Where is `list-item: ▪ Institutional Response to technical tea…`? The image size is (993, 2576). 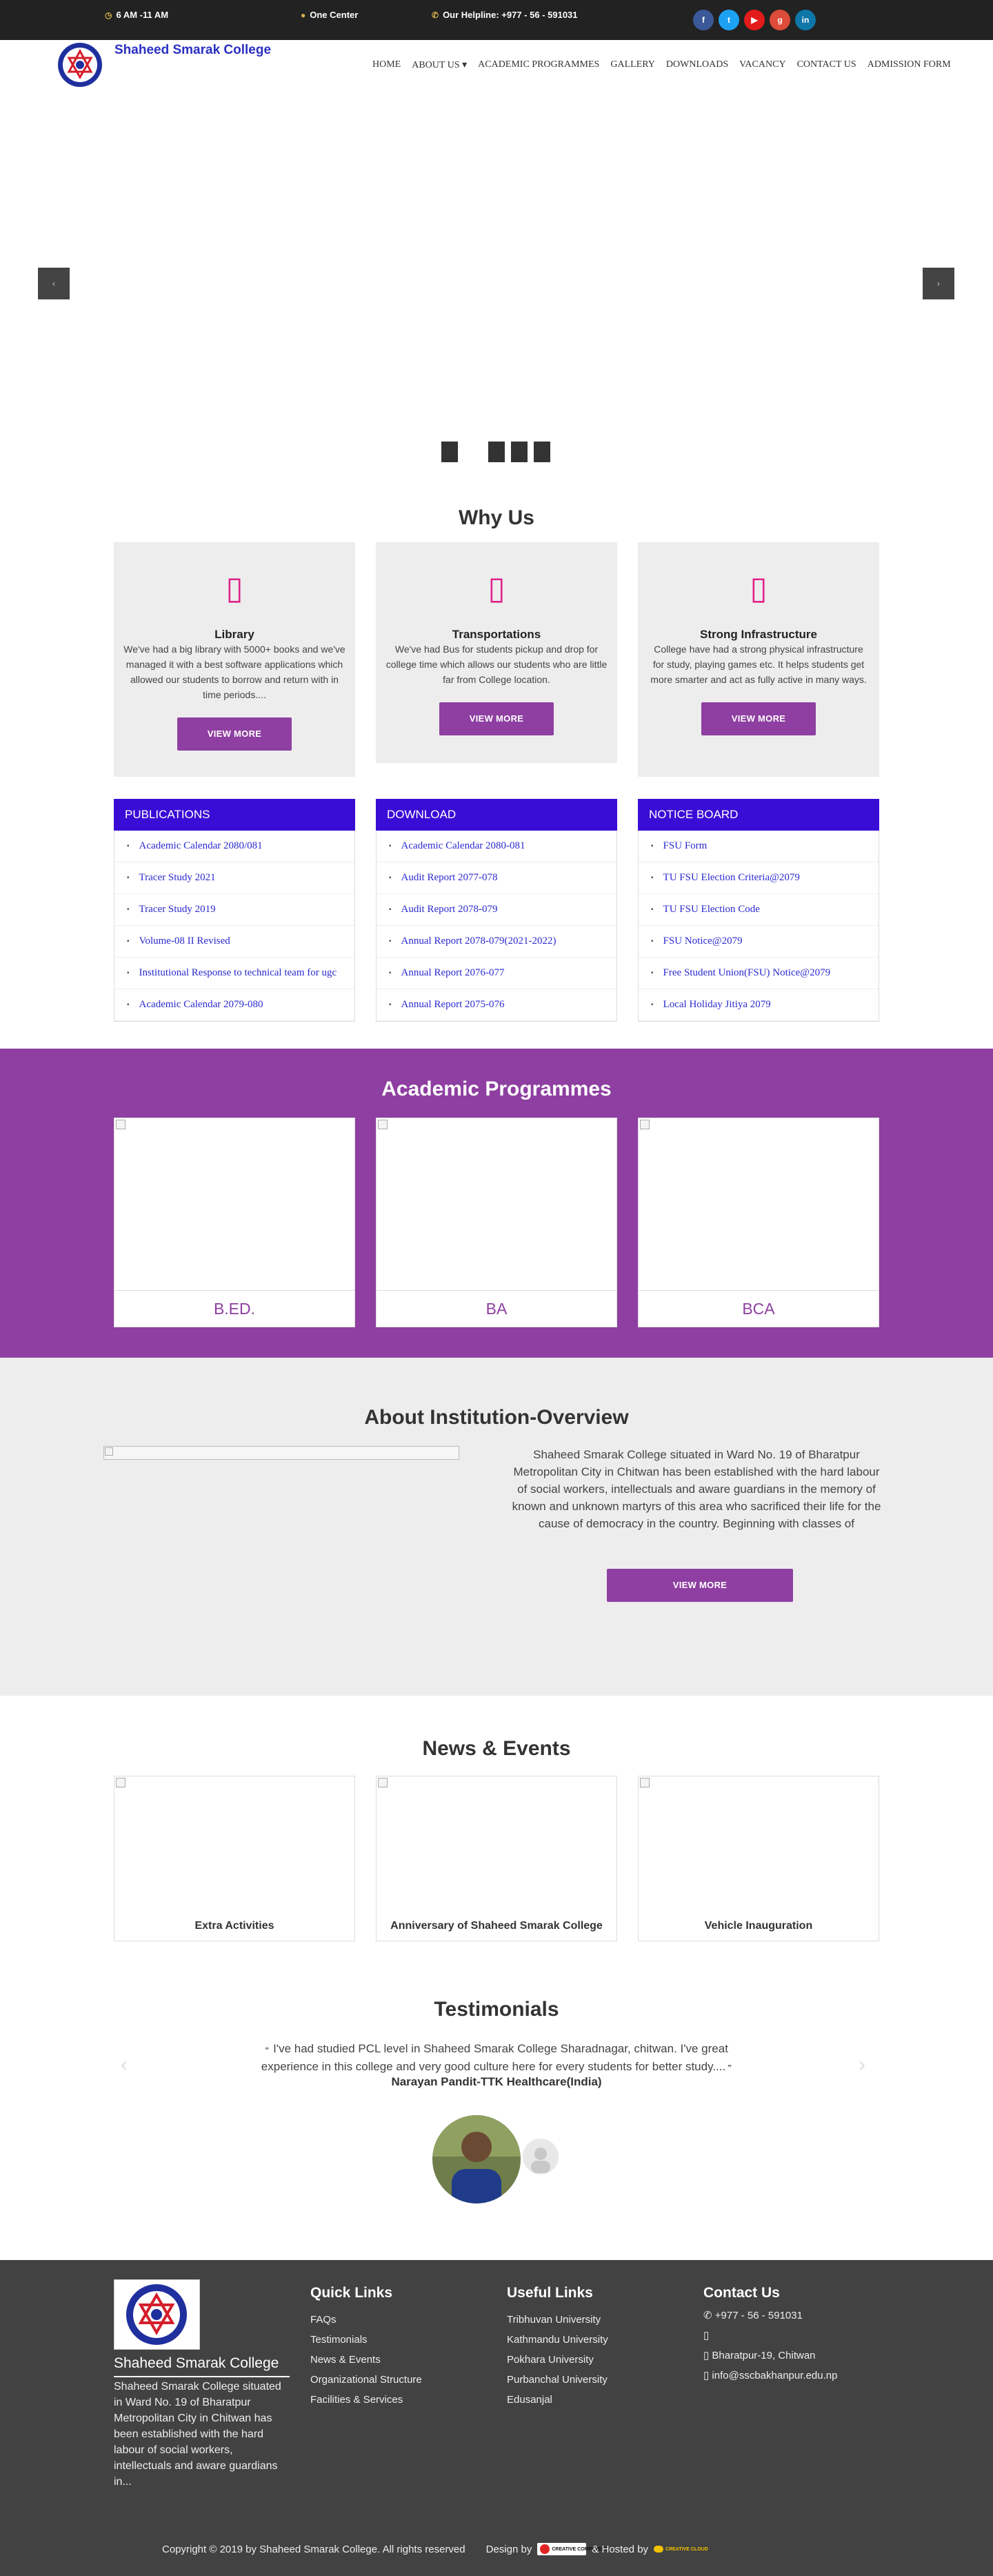 list-item: ▪ Institutional Response to technical tea… is located at coordinates (234, 973).